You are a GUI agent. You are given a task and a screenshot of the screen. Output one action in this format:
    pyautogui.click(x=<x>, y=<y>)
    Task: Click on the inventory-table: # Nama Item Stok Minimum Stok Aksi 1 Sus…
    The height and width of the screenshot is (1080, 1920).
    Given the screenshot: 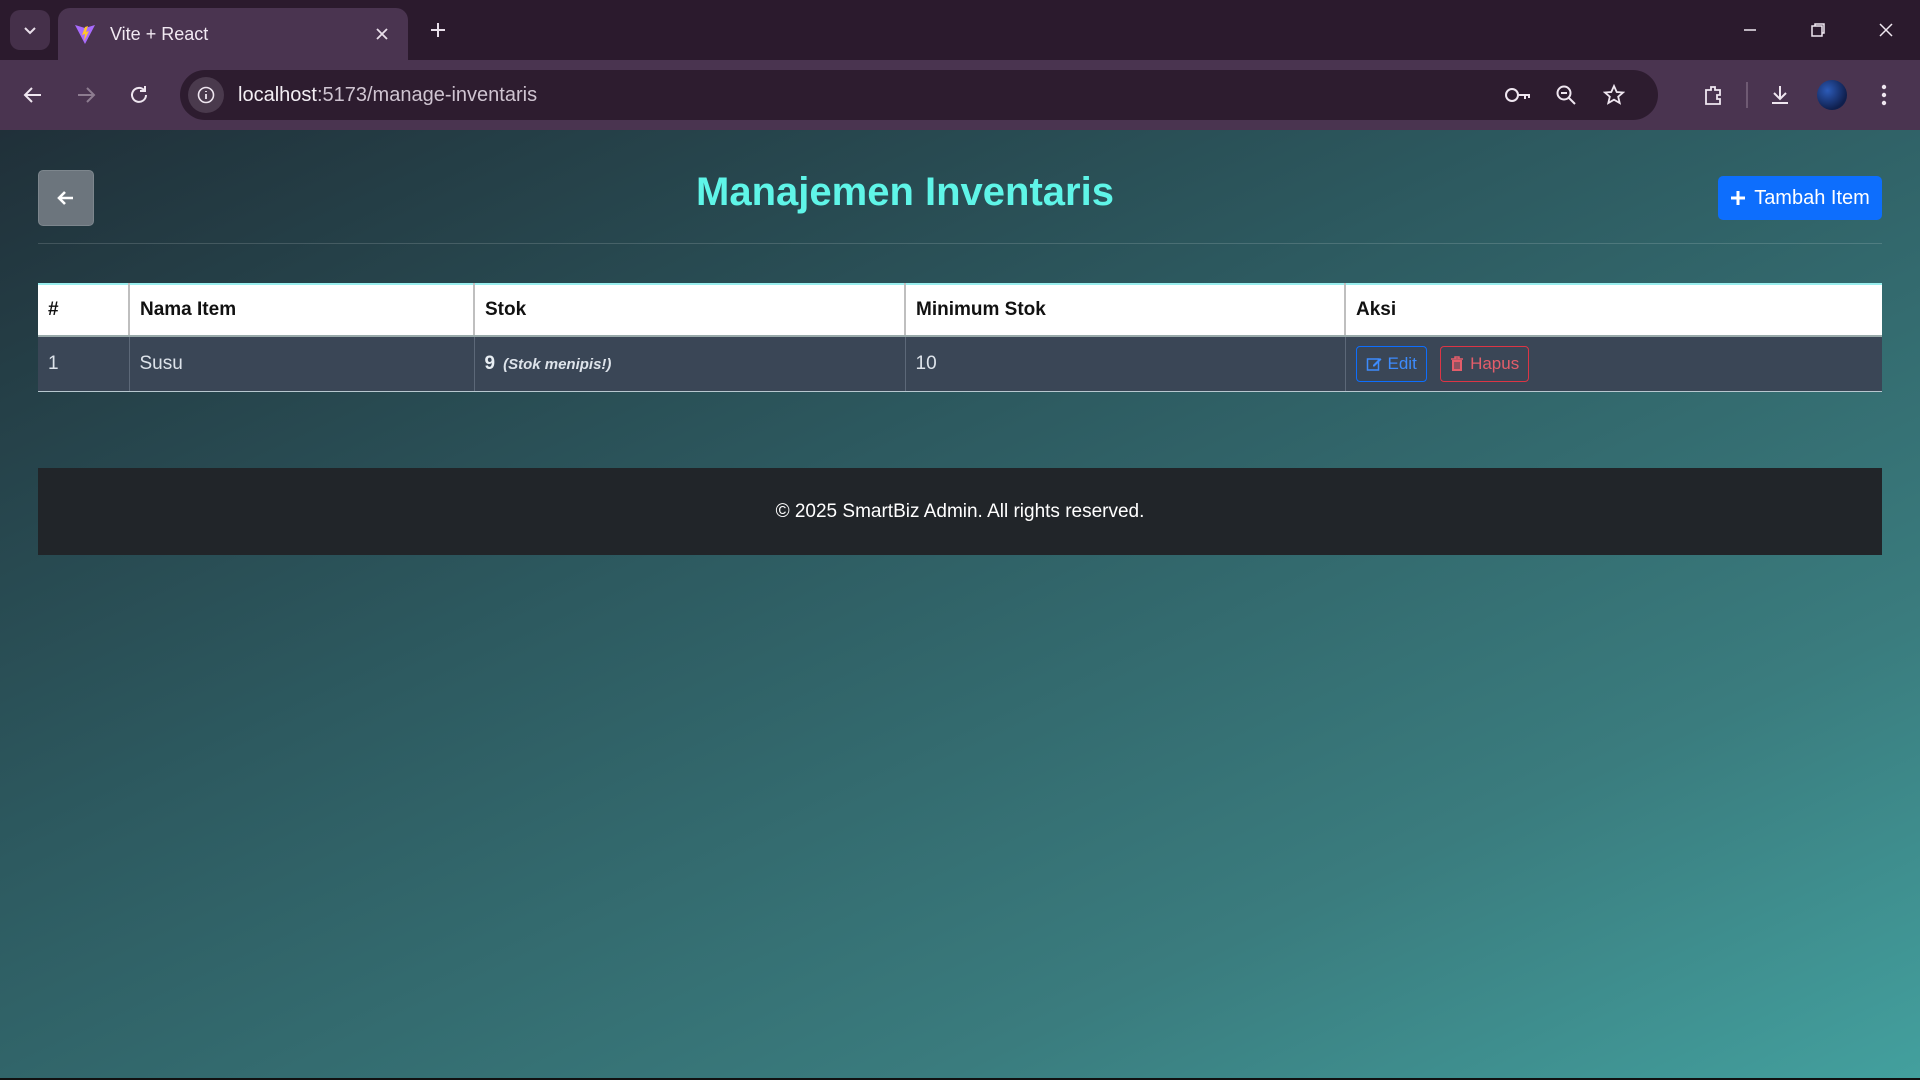 What is the action you would take?
    pyautogui.click(x=960, y=337)
    